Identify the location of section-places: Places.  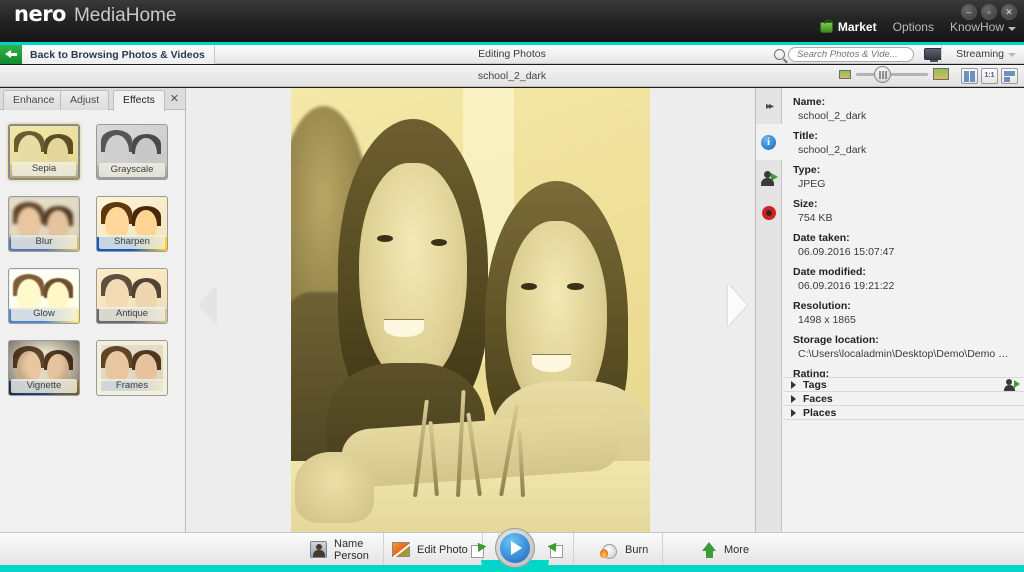
(903, 412).